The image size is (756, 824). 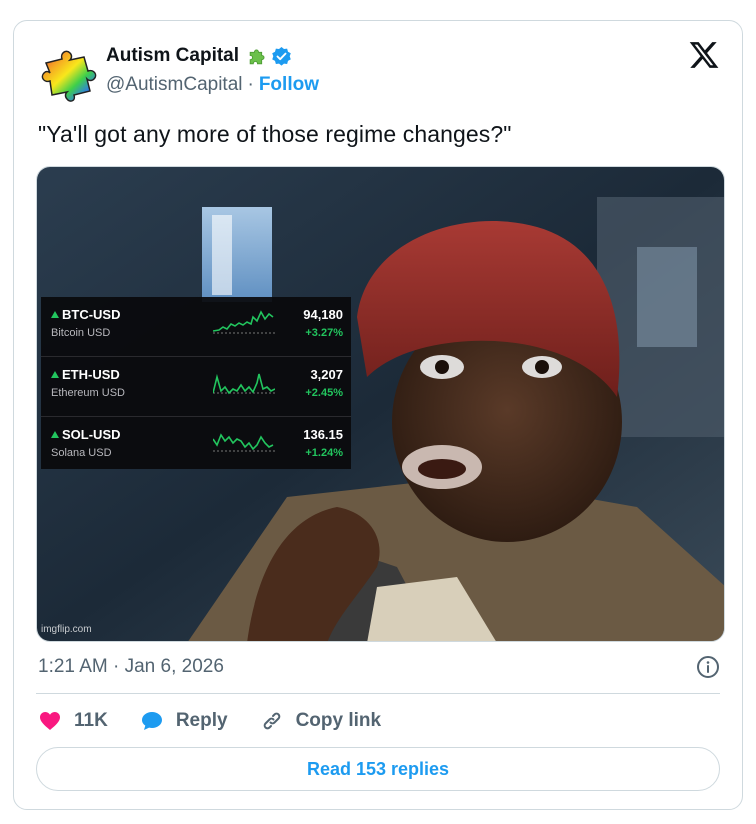 I want to click on ticker-change: +2.45%, so click(x=324, y=393).